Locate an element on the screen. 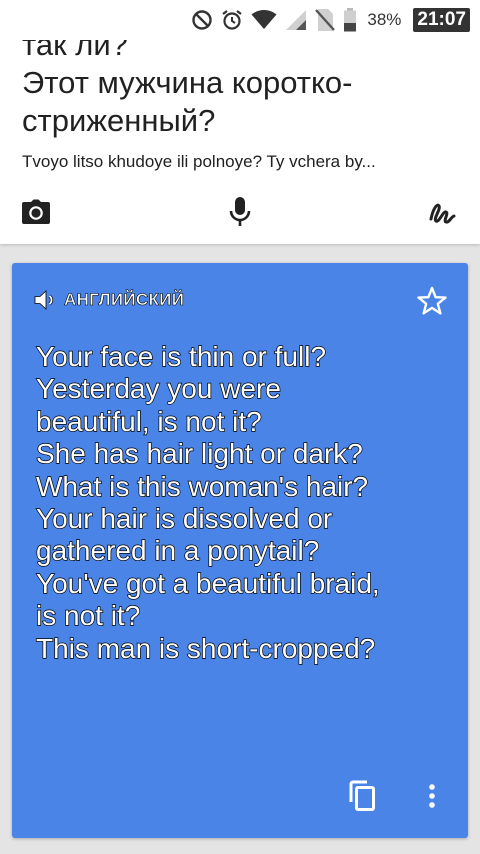  more-options-button is located at coordinates (432, 796).